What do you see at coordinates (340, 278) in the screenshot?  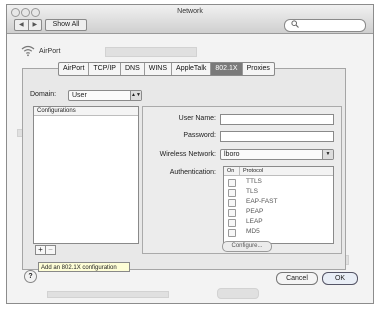 I see `ok-button: OK` at bounding box center [340, 278].